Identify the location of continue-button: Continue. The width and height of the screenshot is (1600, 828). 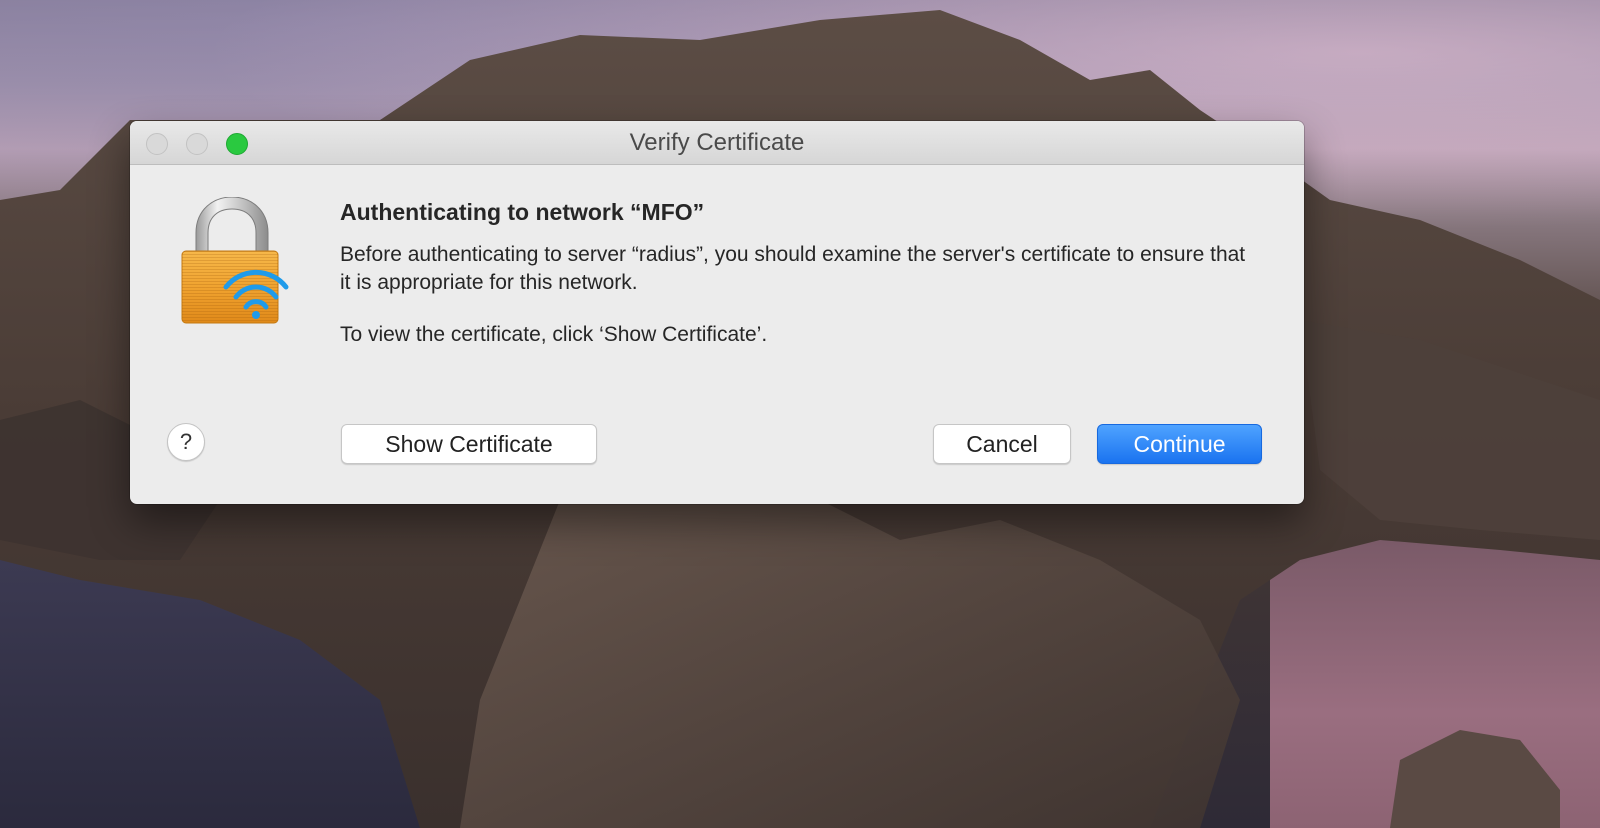
(1179, 444).